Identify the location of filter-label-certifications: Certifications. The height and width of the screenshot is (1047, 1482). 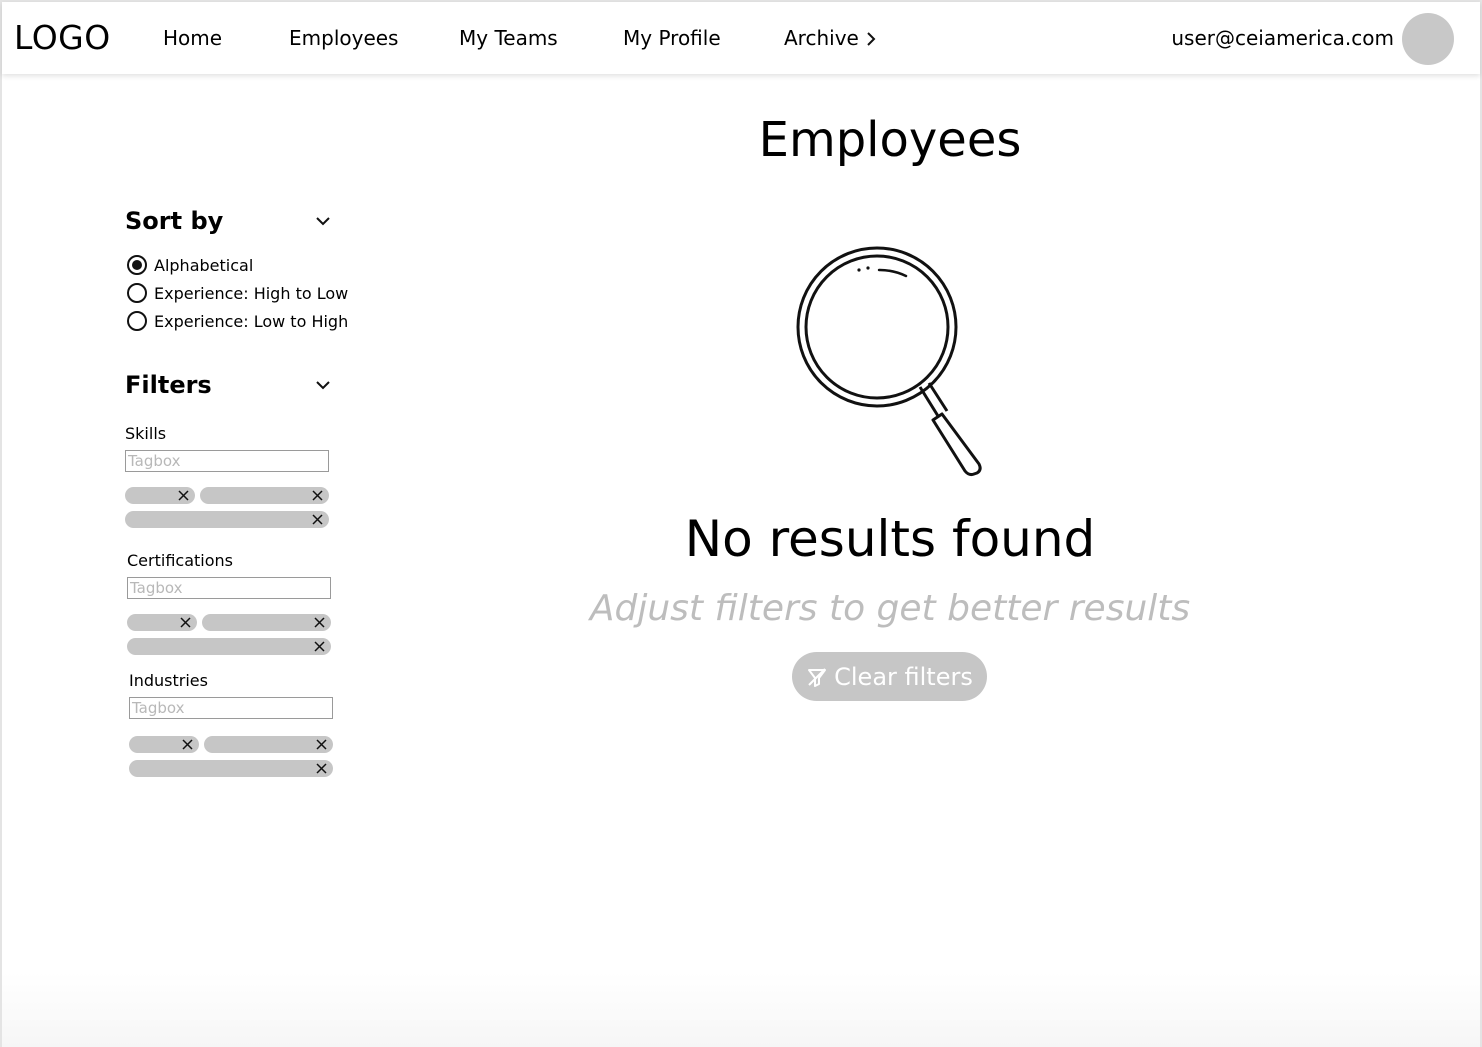
(180, 560).